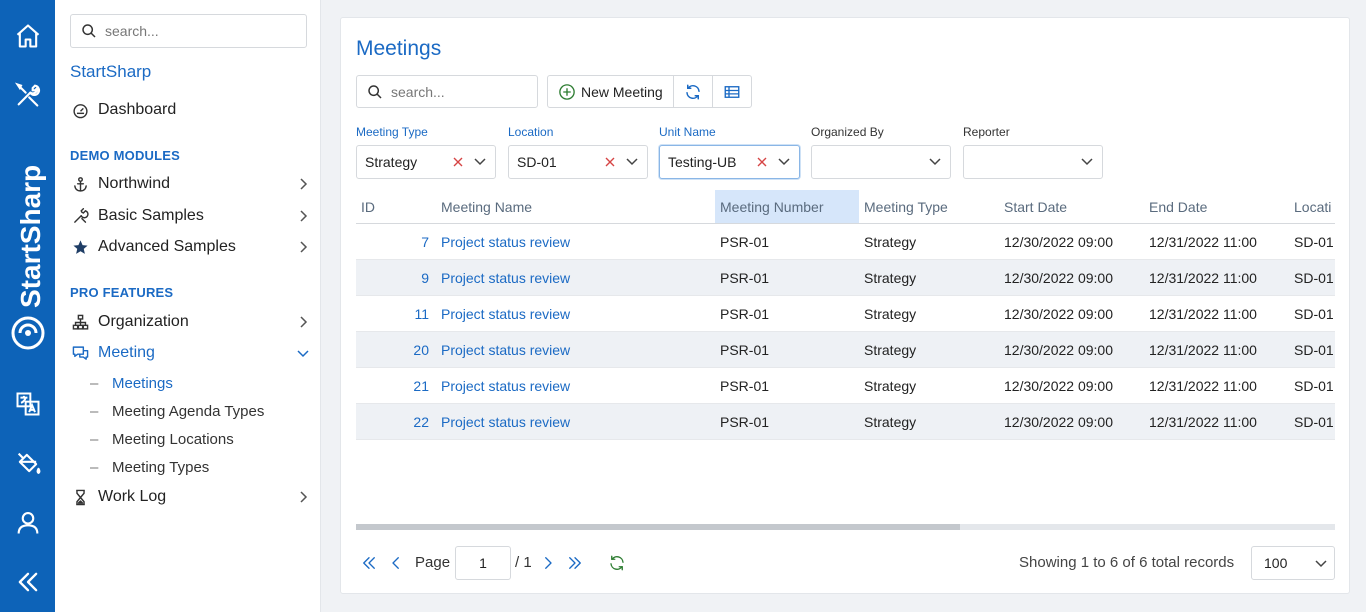 This screenshot has height=612, width=1366. What do you see at coordinates (392, 349) in the screenshot?
I see `cell-id: 20` at bounding box center [392, 349].